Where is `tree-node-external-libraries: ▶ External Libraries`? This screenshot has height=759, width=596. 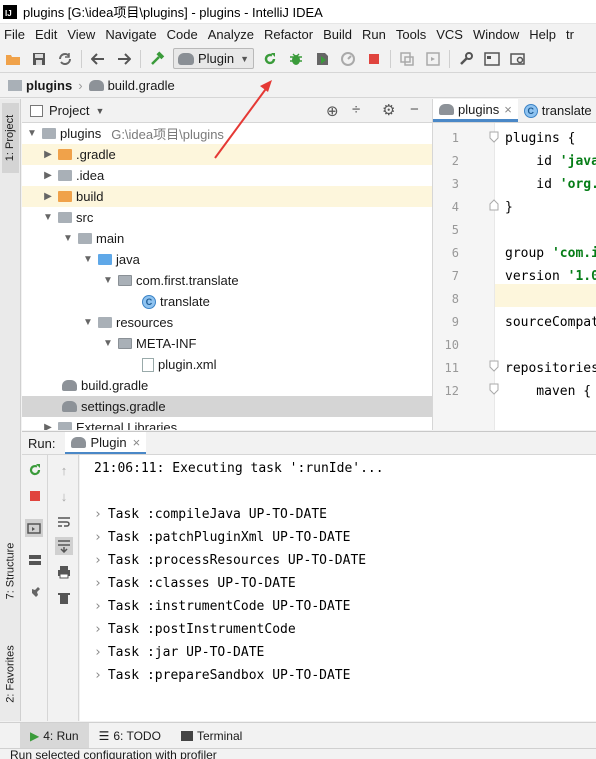 tree-node-external-libraries: ▶ External Libraries is located at coordinates (227, 423).